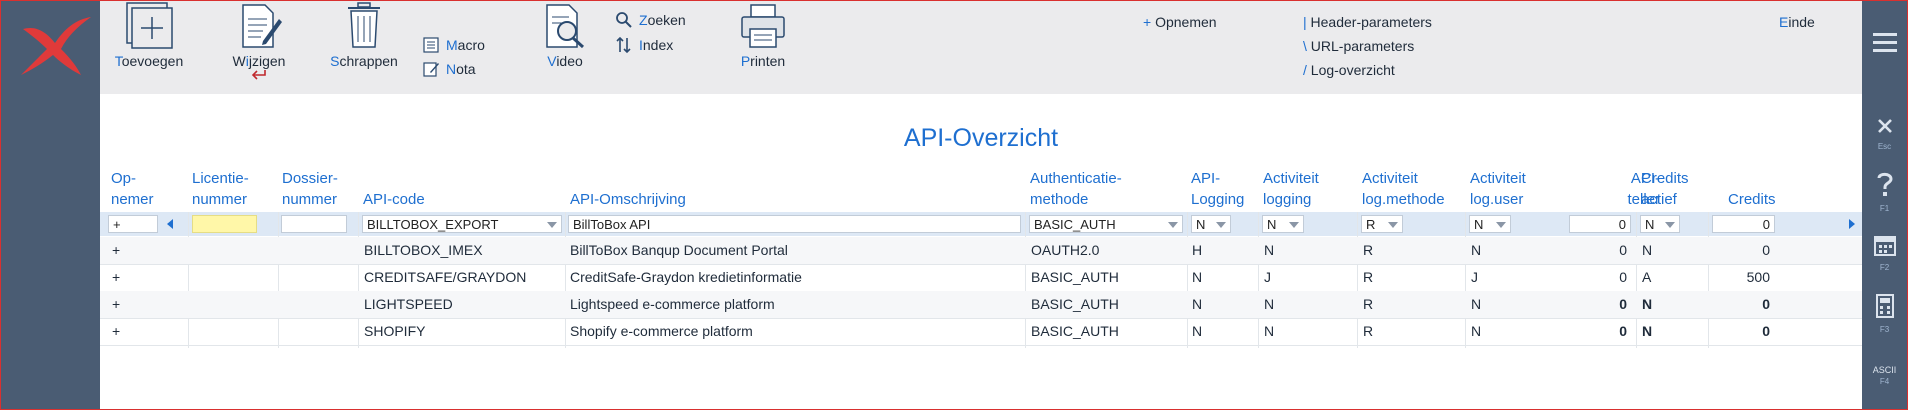 This screenshot has width=1908, height=410. I want to click on filter-auth-select: BASIC_AUTH, so click(1106, 224).